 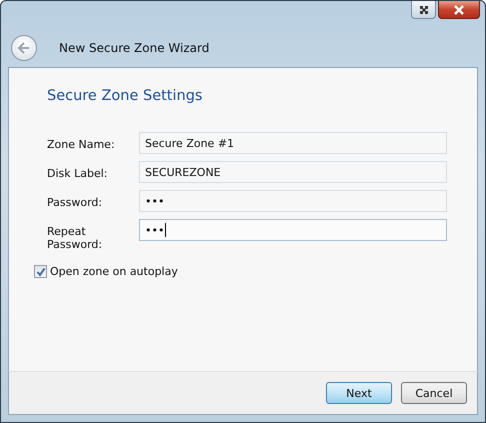 I want to click on back-arrow-icon, so click(x=24, y=48).